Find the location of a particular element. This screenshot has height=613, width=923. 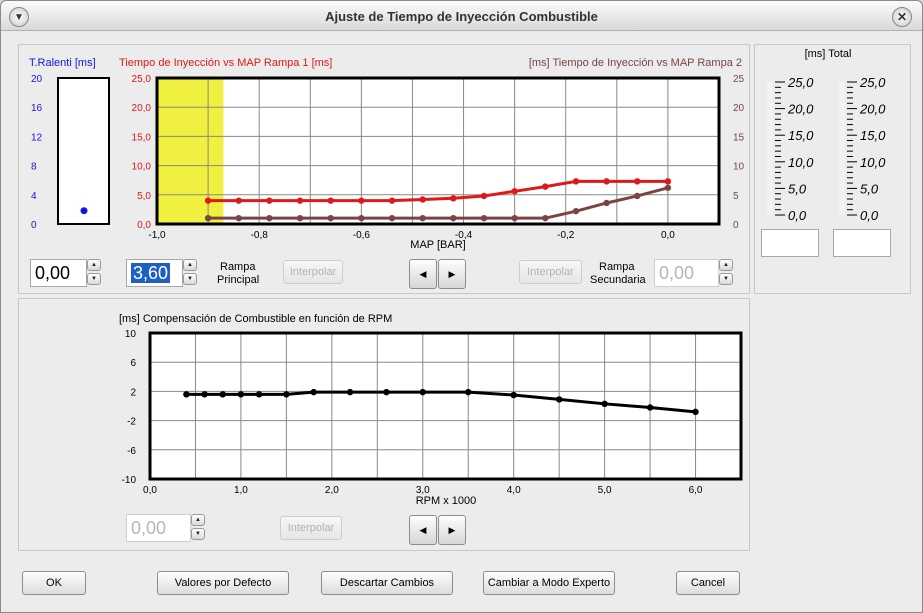

next-point-button-bottom: ▶ is located at coordinates (452, 530).